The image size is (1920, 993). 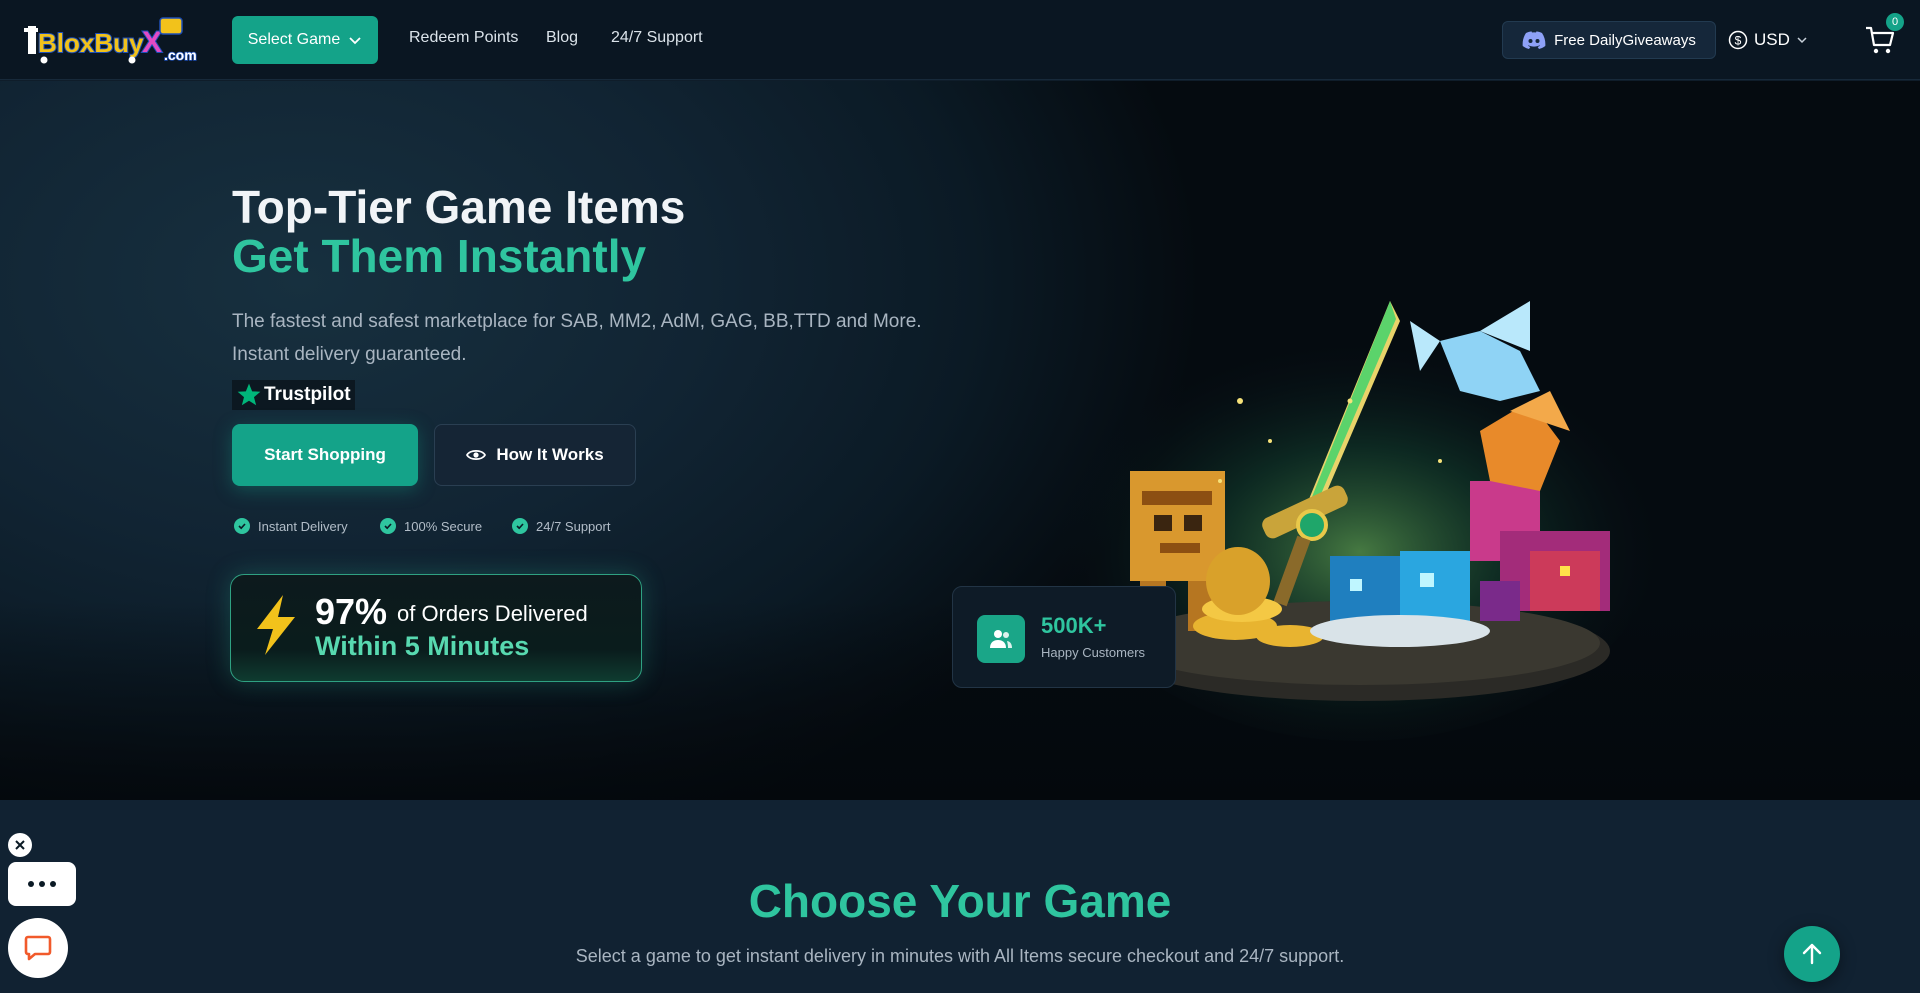 What do you see at coordinates (1534, 40) in the screenshot?
I see `discord-icon` at bounding box center [1534, 40].